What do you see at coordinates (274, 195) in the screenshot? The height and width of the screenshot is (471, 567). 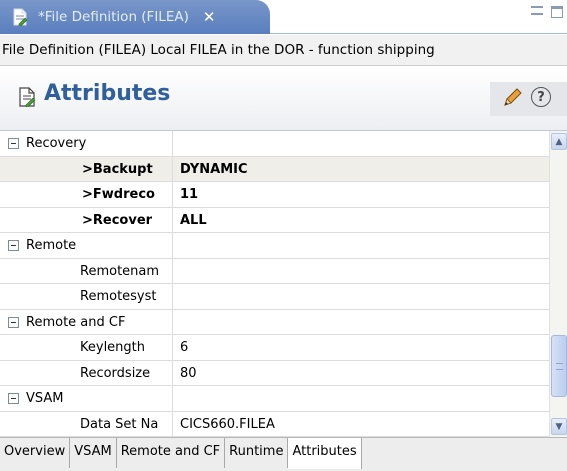 I see `table-row: >Fwdreco 11` at bounding box center [274, 195].